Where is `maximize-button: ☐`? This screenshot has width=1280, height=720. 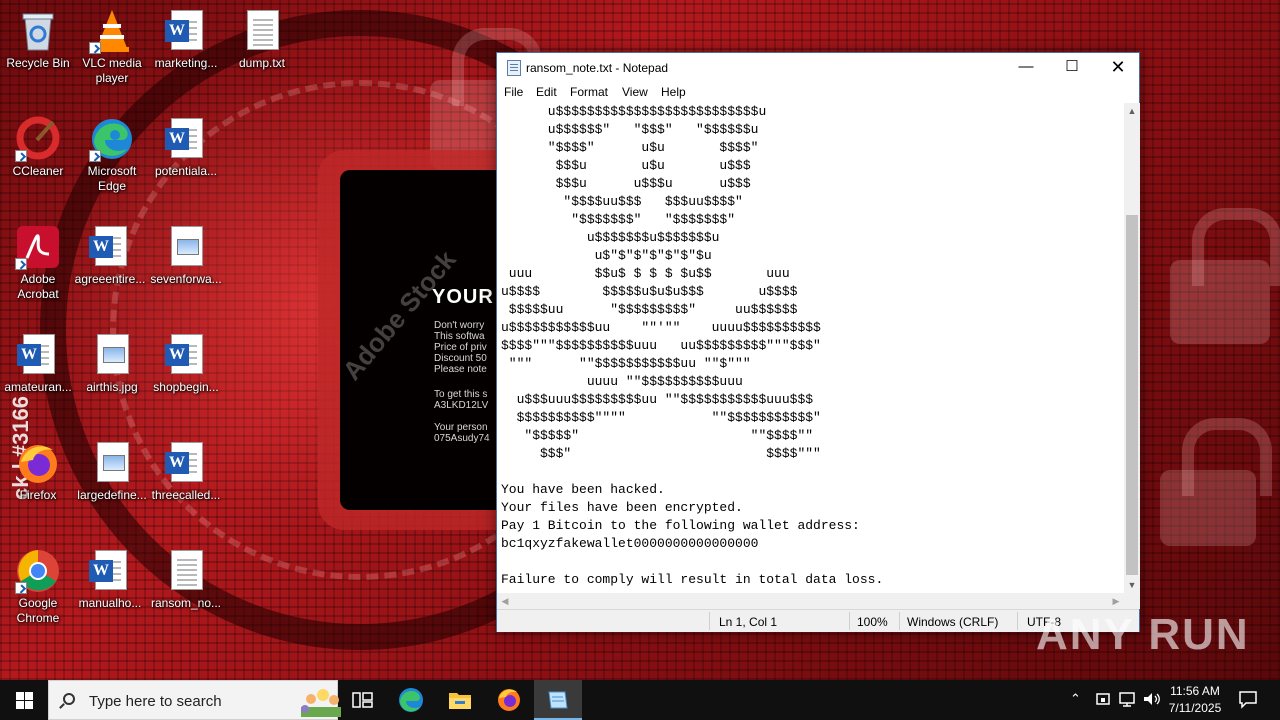 maximize-button: ☐ is located at coordinates (1072, 68).